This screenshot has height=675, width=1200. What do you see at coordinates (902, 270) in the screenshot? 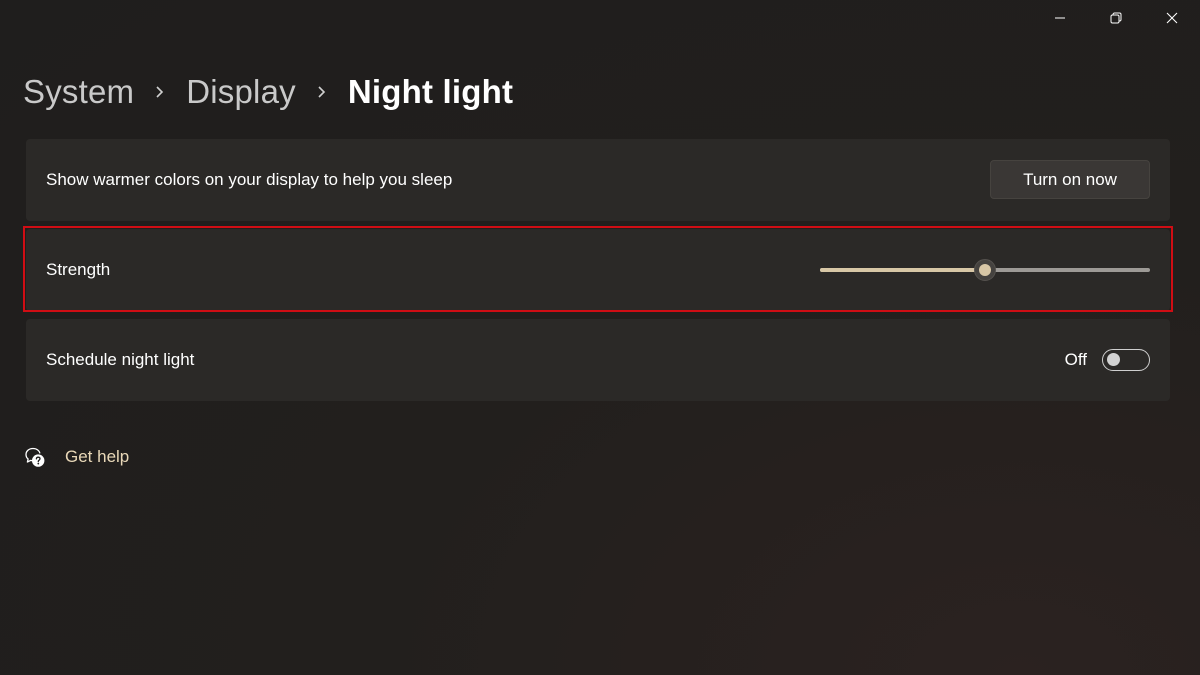
I see `slider-fill` at bounding box center [902, 270].